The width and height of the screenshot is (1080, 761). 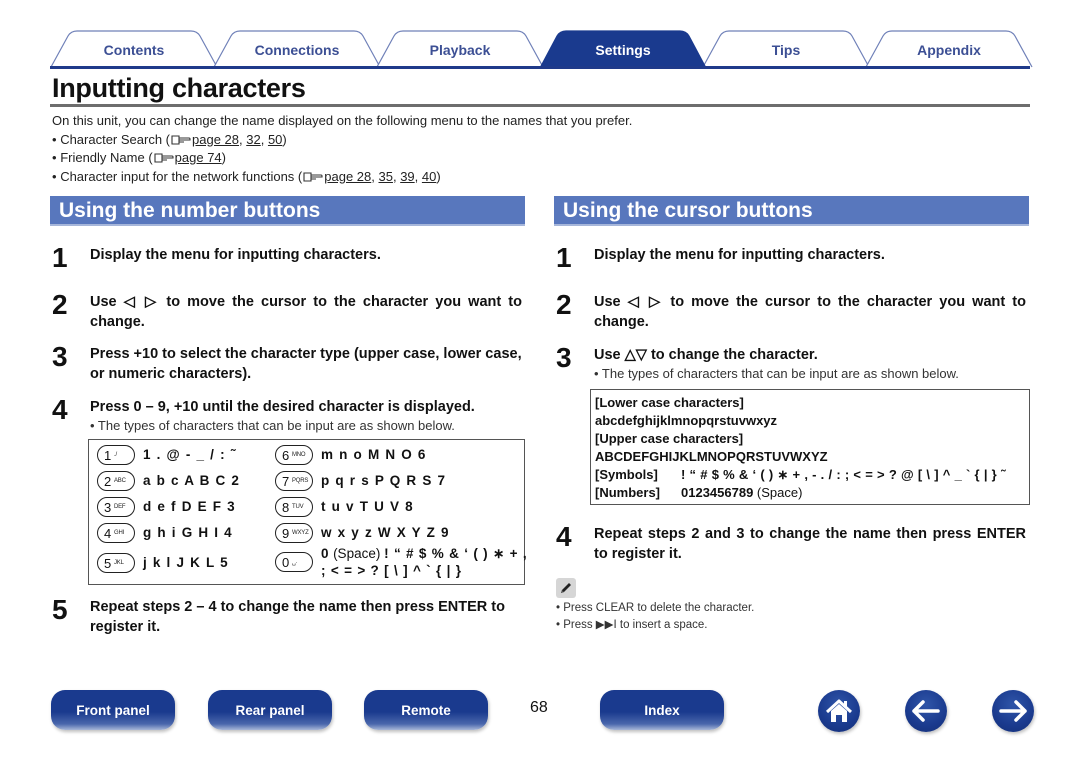 What do you see at coordinates (791, 211) in the screenshot?
I see `section-heading-cursor-buttons: Using the cursor buttons` at bounding box center [791, 211].